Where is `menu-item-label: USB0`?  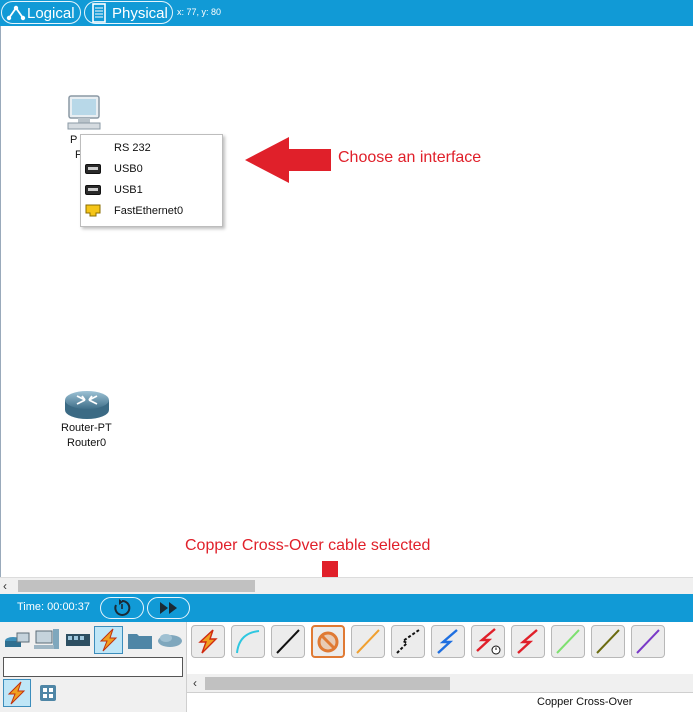
menu-item-label: USB0 is located at coordinates (128, 169).